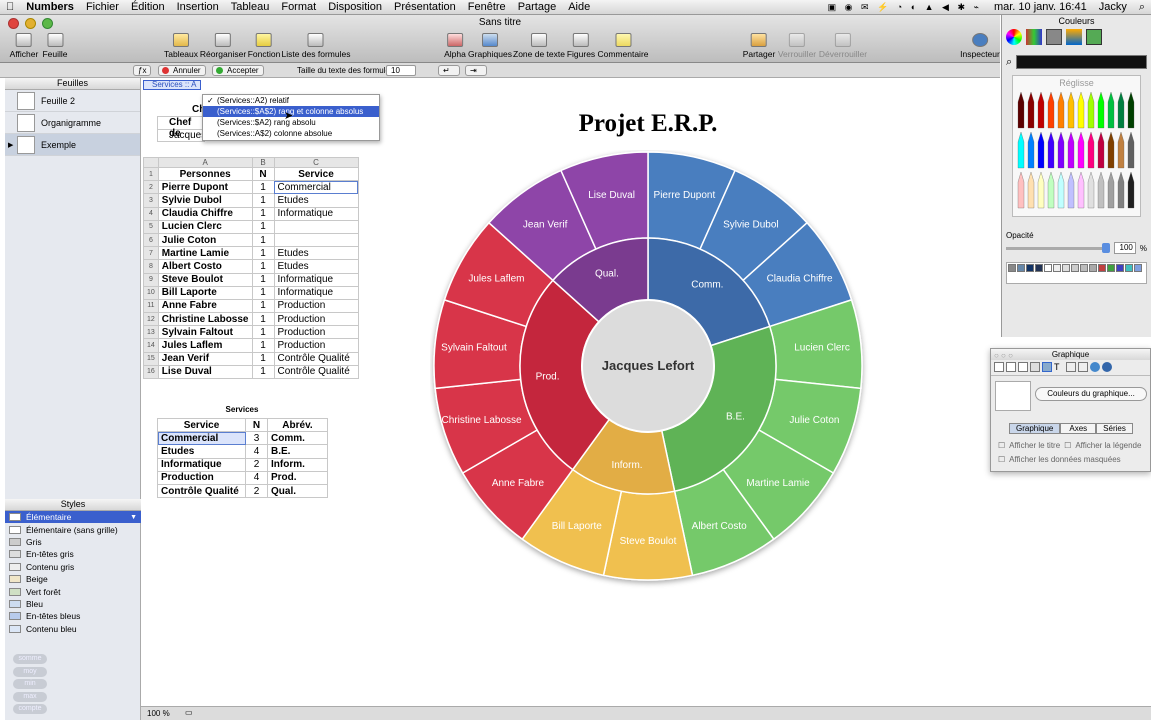 This screenshot has height=720, width=1151. Describe the element at coordinates (1107, 367) in the screenshot. I see `quicktime-inspector-icon` at that location.